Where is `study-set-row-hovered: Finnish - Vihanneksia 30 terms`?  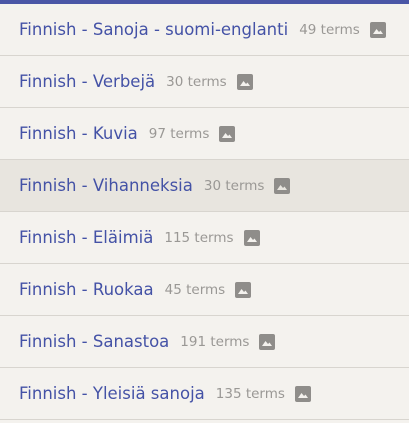 study-set-row-hovered: Finnish - Vihanneksia 30 terms is located at coordinates (204, 186).